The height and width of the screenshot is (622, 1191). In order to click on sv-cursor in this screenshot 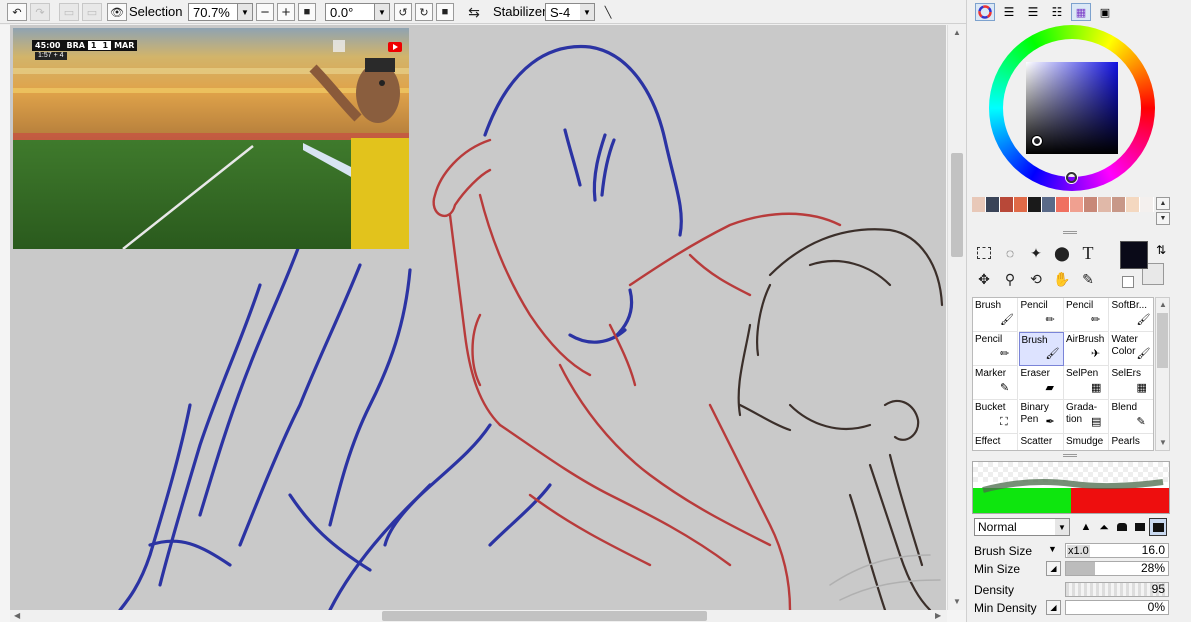, I will do `click(1037, 141)`.